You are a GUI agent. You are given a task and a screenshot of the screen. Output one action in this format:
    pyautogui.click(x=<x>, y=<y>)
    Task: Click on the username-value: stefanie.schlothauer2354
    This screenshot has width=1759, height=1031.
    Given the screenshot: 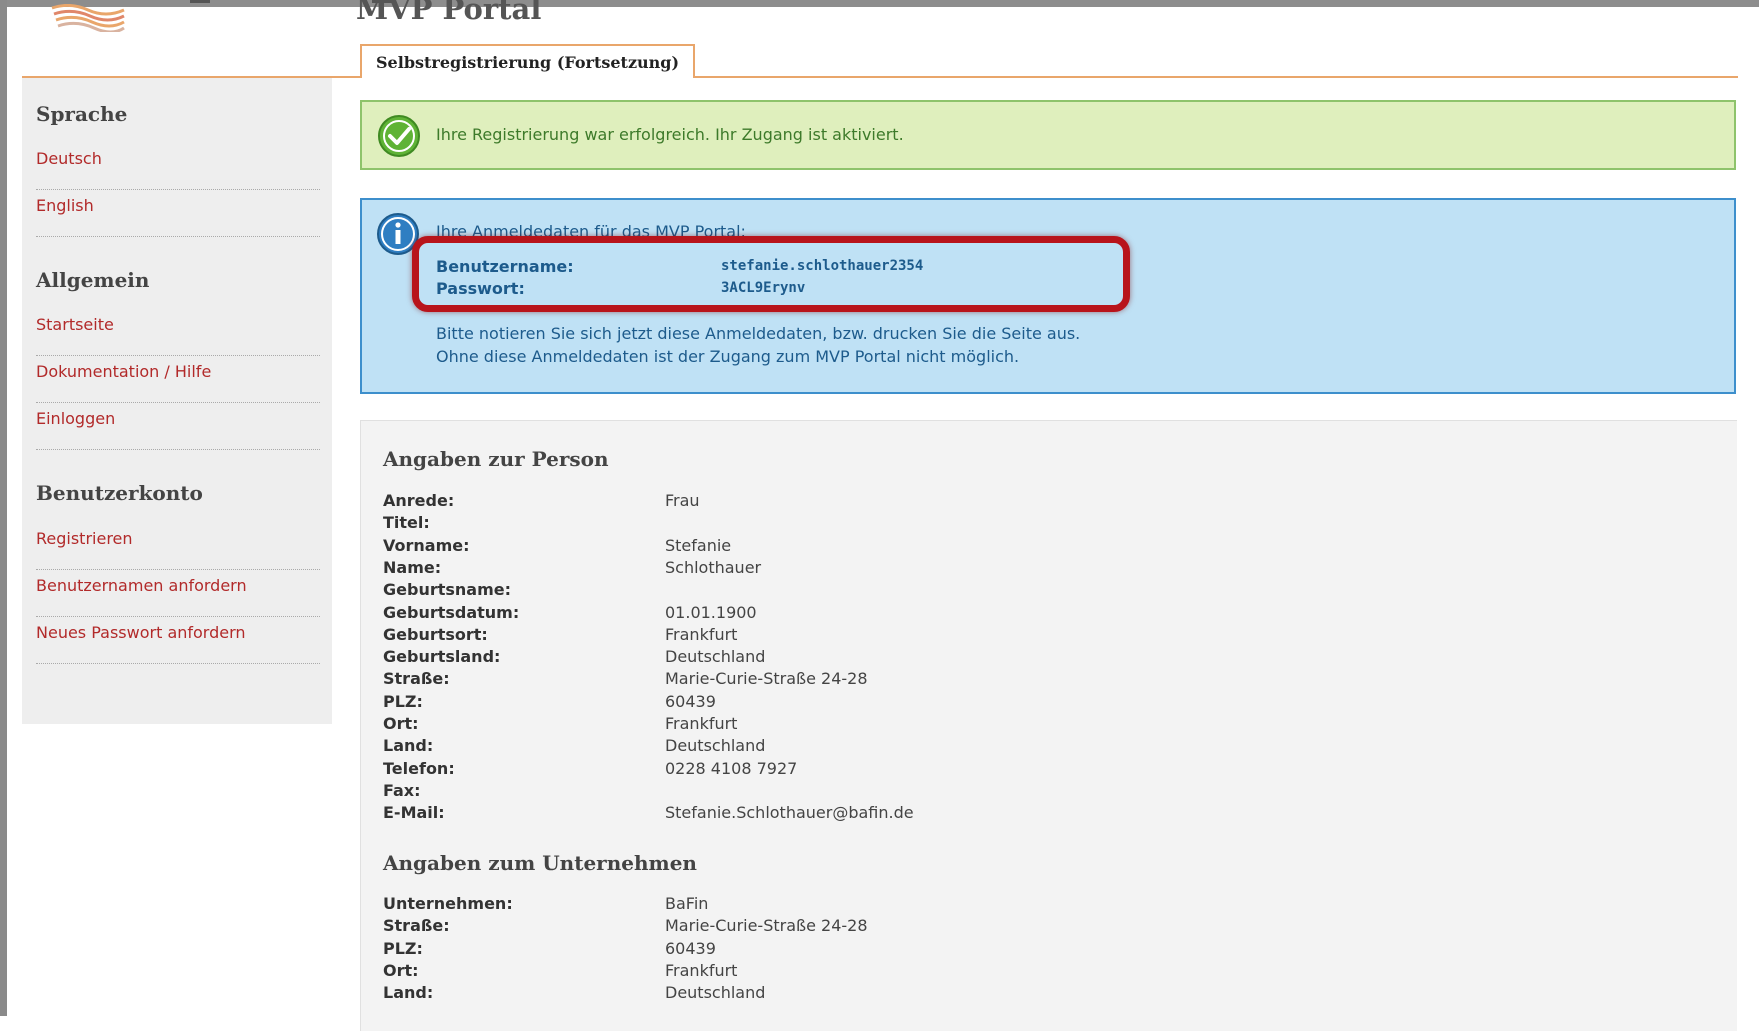 What is the action you would take?
    pyautogui.click(x=822, y=266)
    